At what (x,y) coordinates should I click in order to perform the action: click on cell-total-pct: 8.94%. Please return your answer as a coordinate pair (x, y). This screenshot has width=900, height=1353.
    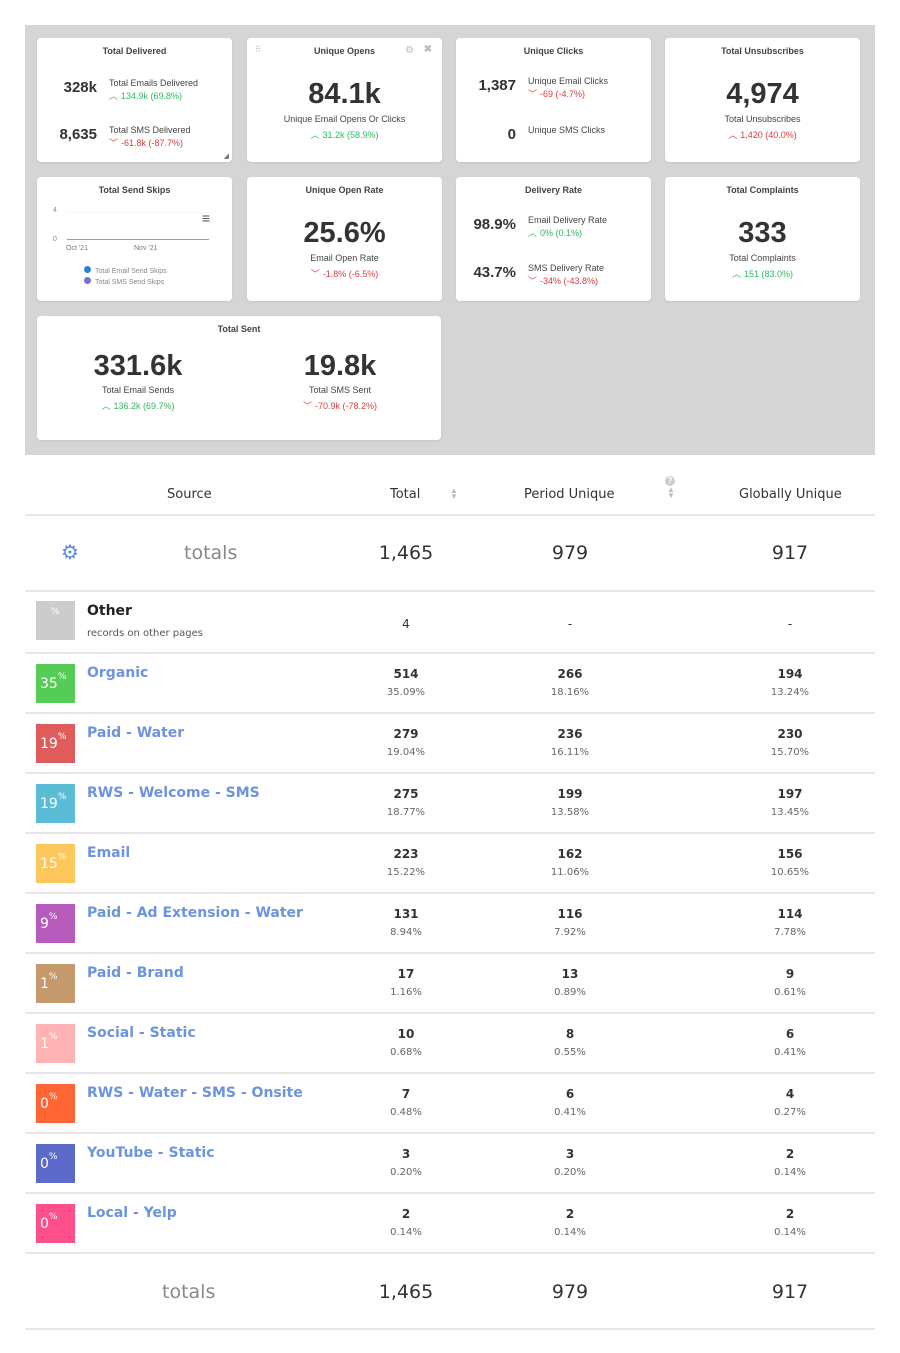
    Looking at the image, I should click on (406, 932).